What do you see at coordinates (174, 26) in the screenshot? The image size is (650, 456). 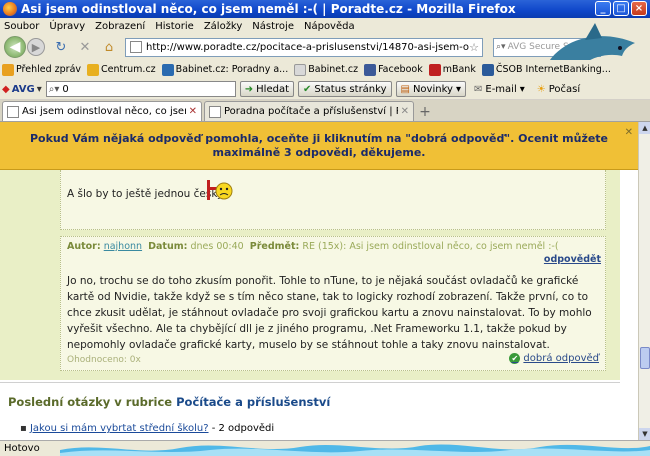 I see `menu-history: Historie` at bounding box center [174, 26].